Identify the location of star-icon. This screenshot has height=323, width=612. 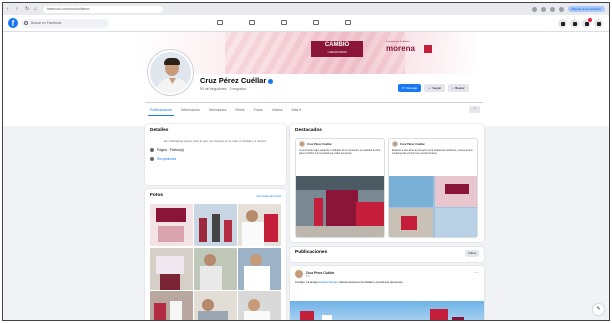
(152, 159).